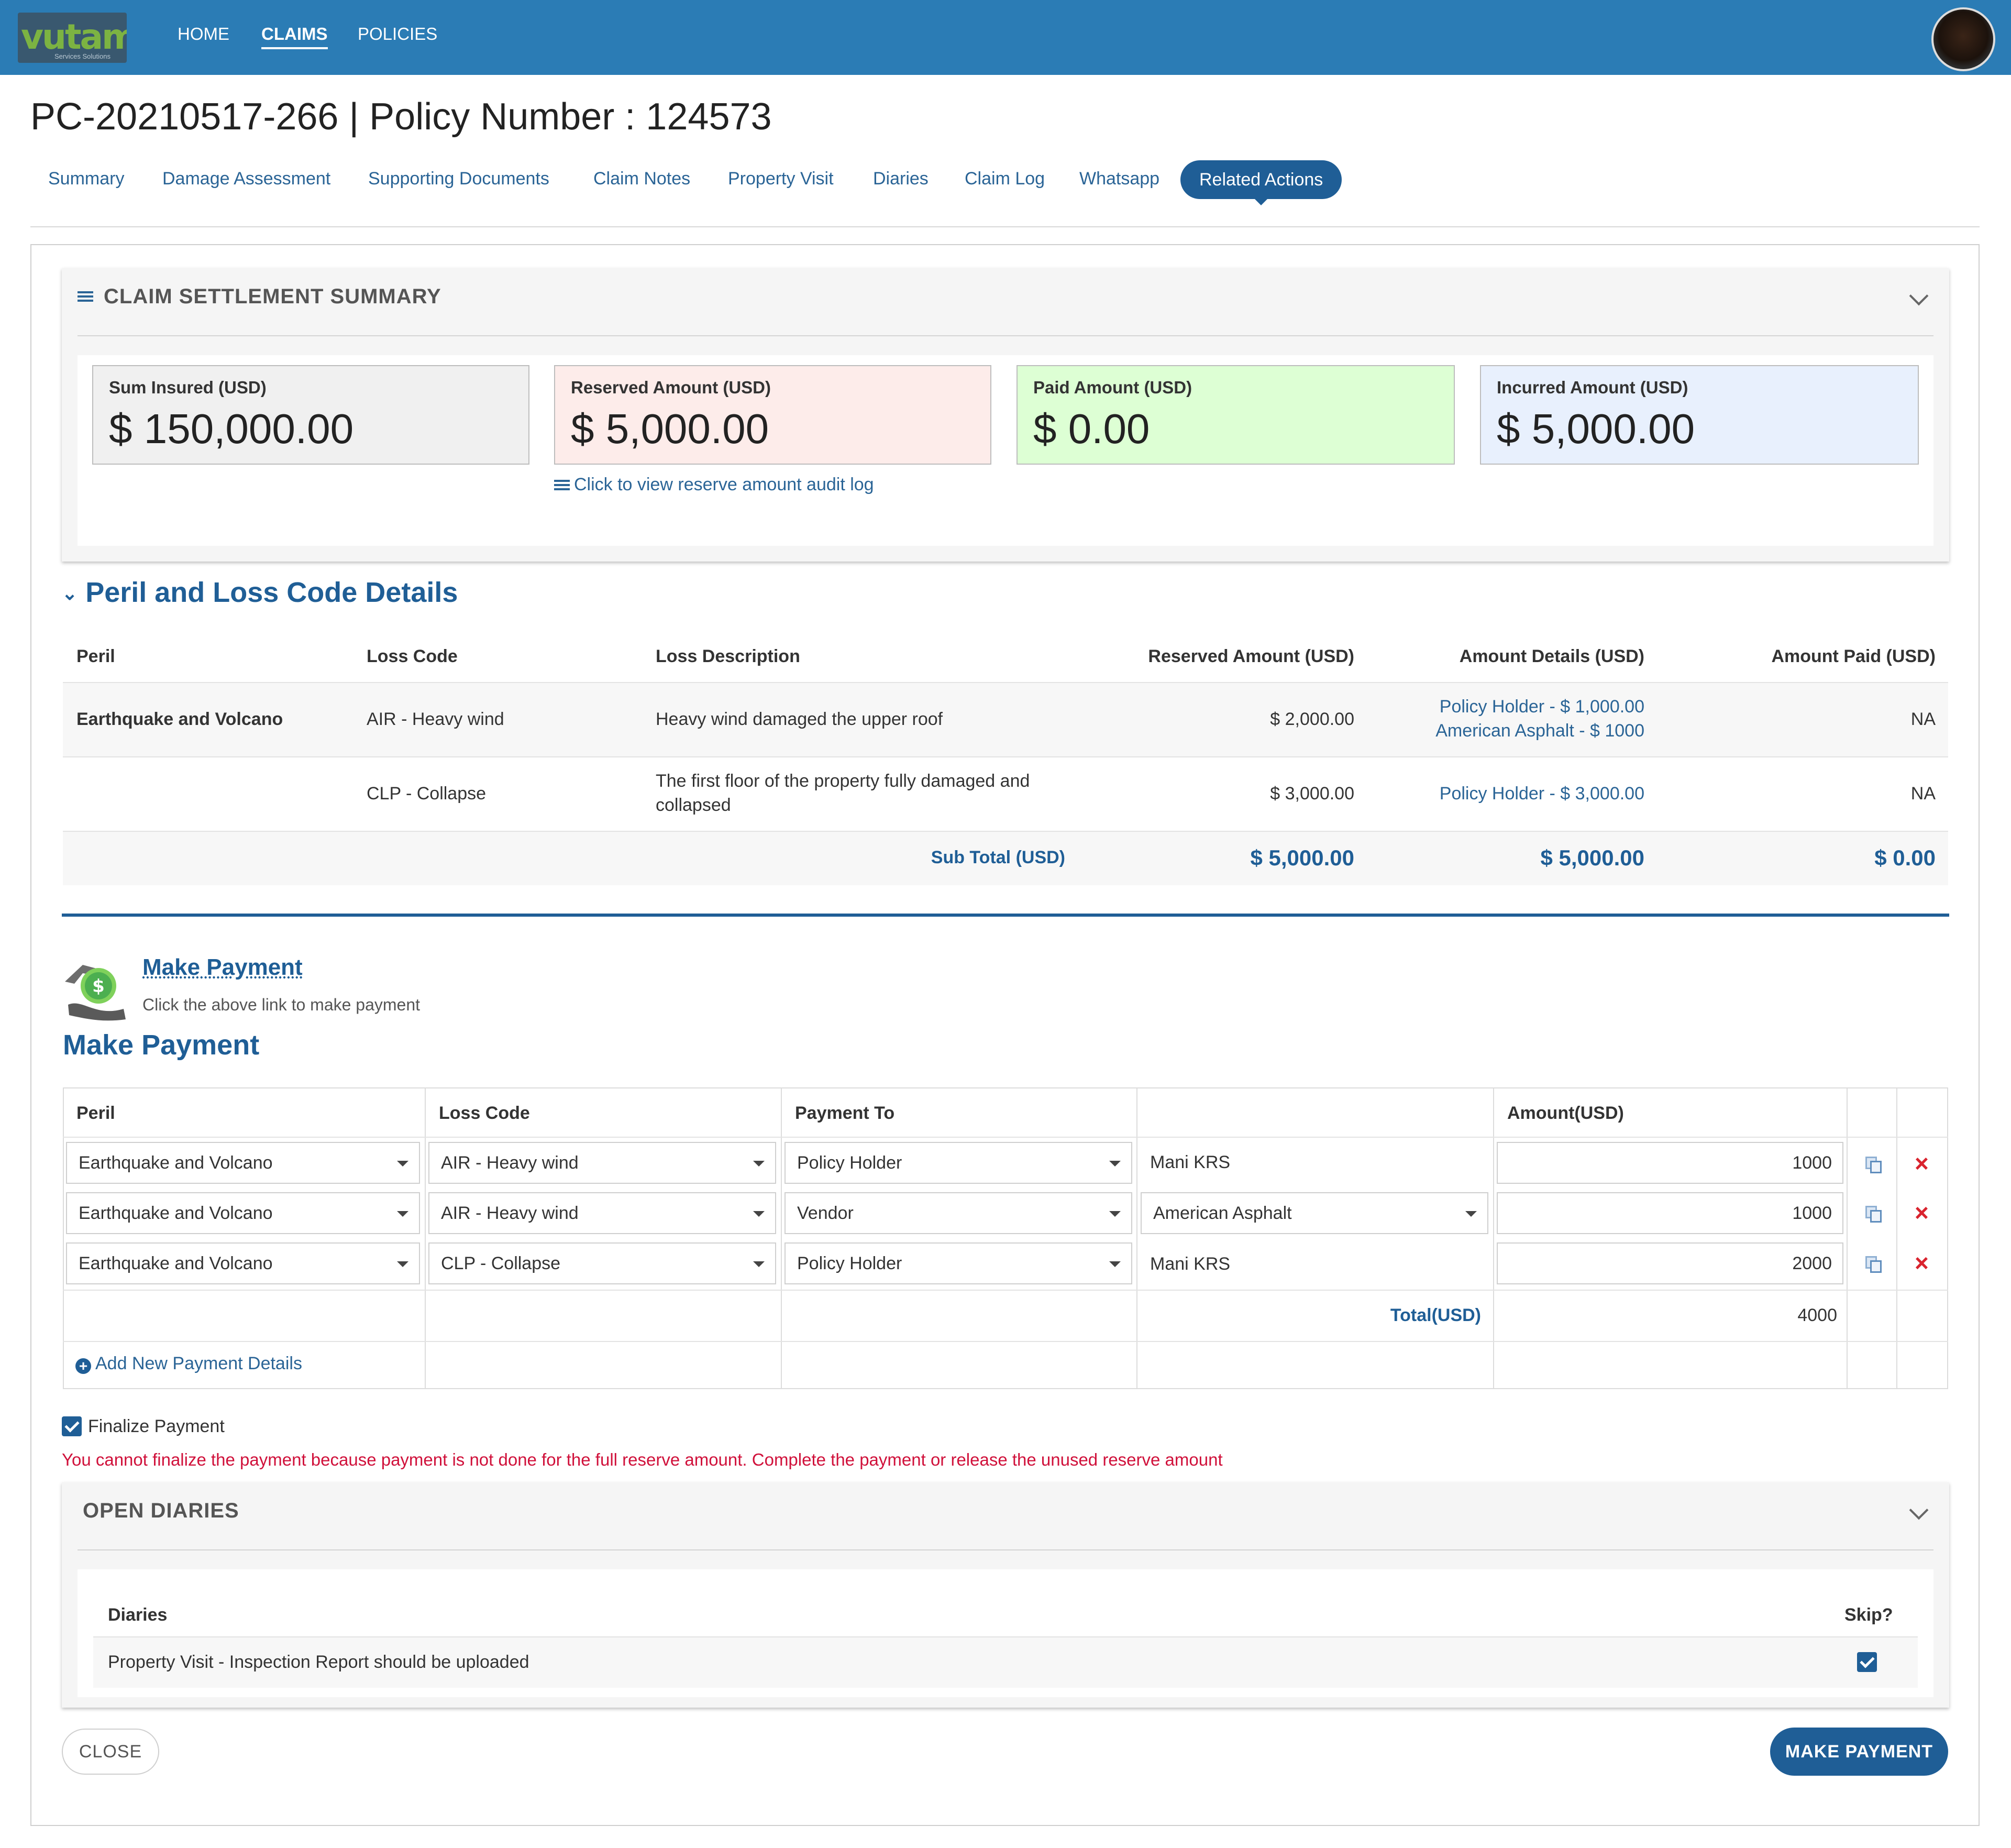 The image size is (2011, 1848). What do you see at coordinates (1005, 179) in the screenshot?
I see `tab-claim-log: Claim Log` at bounding box center [1005, 179].